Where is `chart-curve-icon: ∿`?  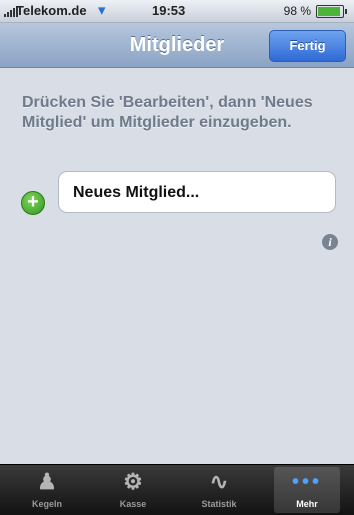 chart-curve-icon: ∿ is located at coordinates (219, 481).